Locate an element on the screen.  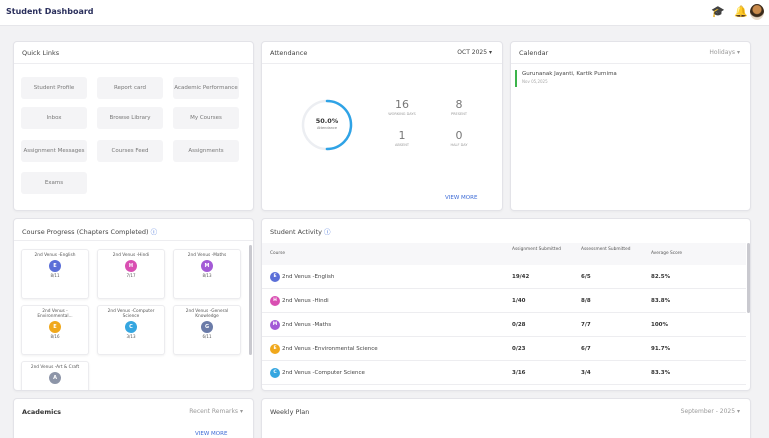
academics-filter-label: Recent Remarks is located at coordinates (214, 411).